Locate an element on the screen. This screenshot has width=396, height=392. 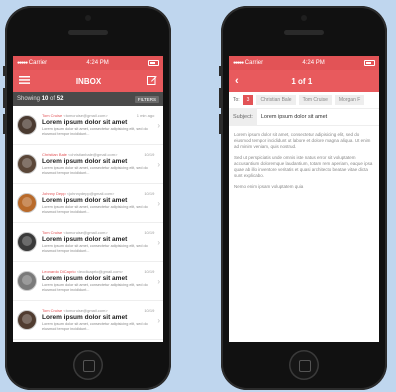
message-email: <leodicaprio@gmail.com> is located at coordinates (100, 272).